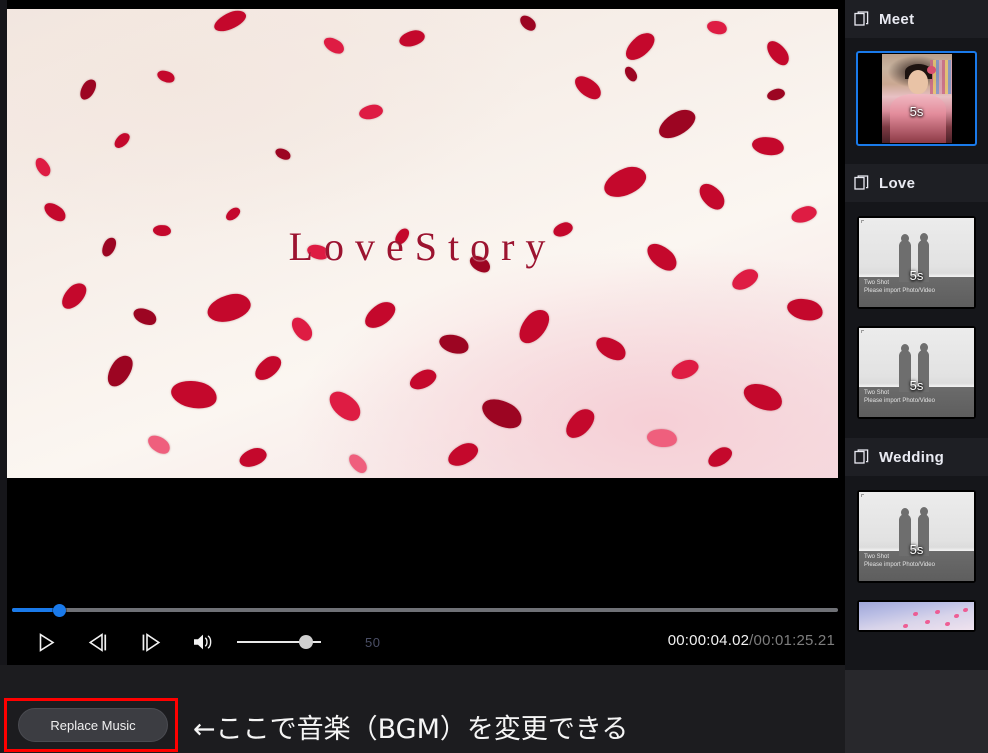 This screenshot has width=988, height=753. I want to click on photo-subject-face, so click(918, 82).